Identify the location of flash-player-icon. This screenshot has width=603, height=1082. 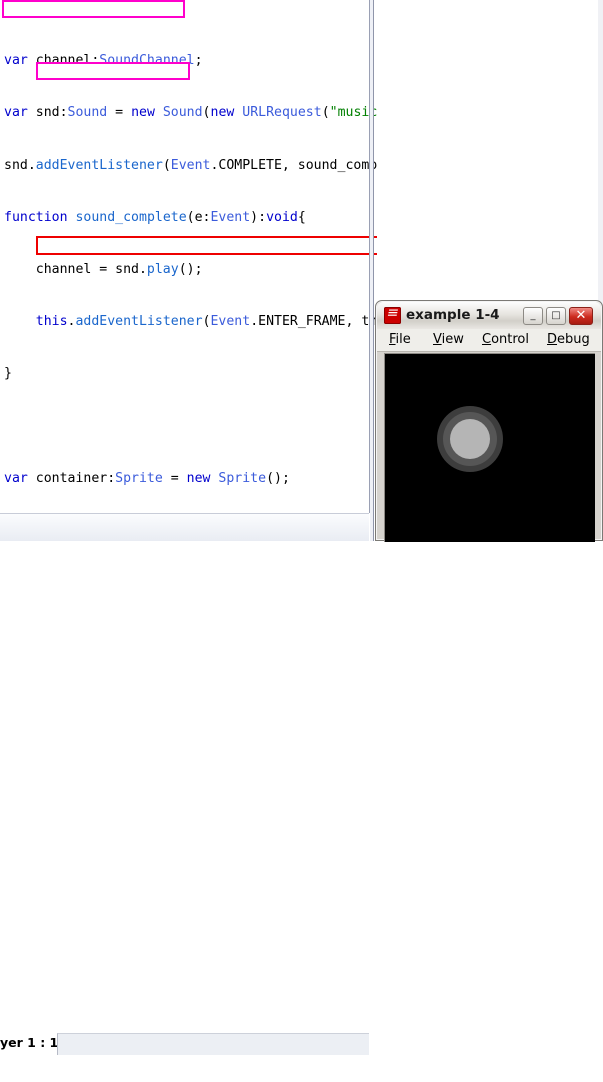
(392, 315).